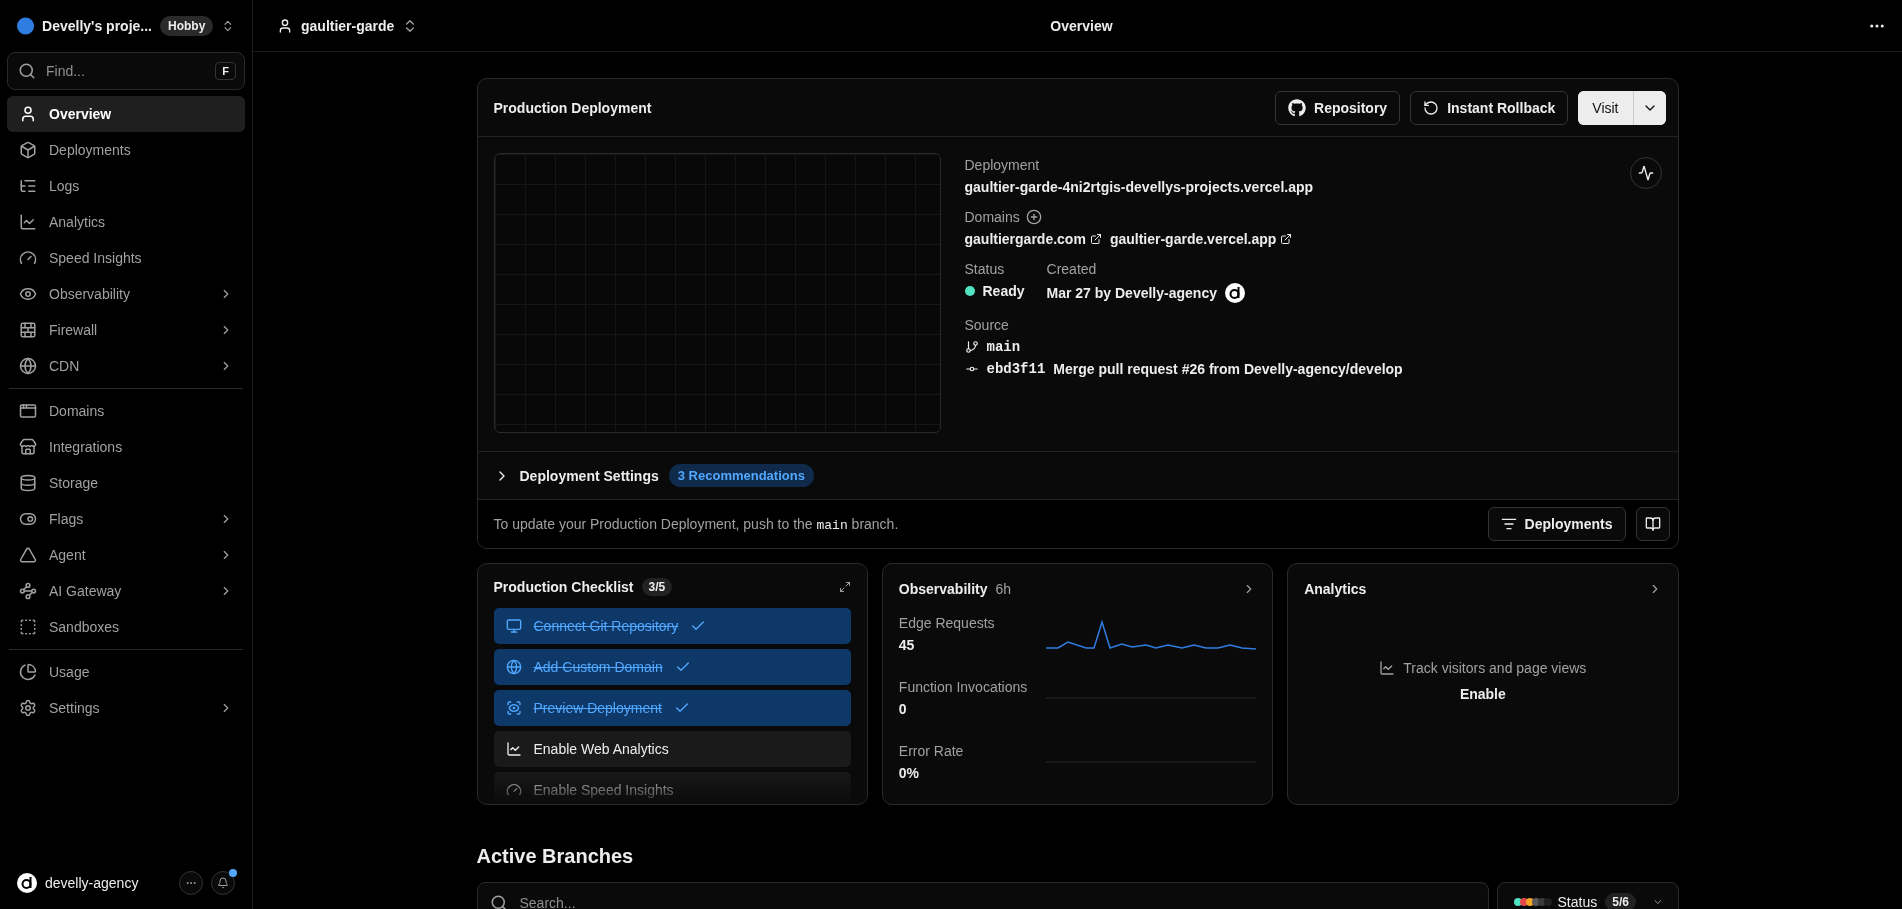  What do you see at coordinates (1201, 239) in the screenshot?
I see `domain-link: gaultier-garde.vercel.app` at bounding box center [1201, 239].